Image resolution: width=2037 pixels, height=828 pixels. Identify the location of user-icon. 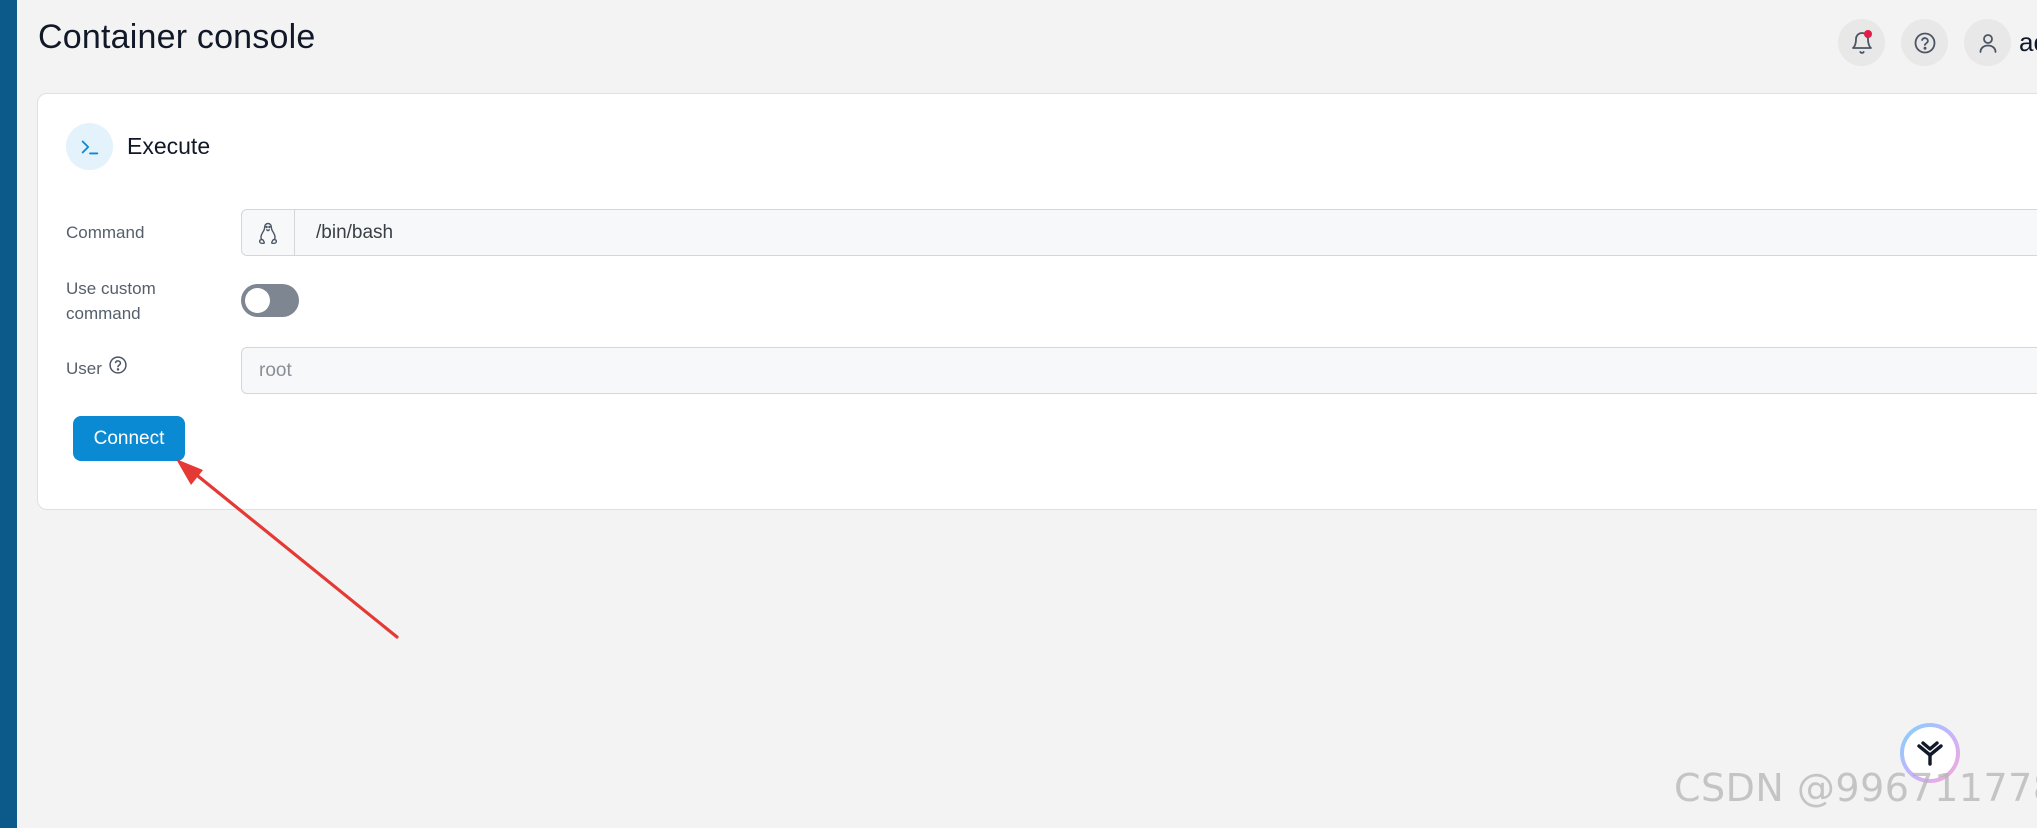
(1987, 43).